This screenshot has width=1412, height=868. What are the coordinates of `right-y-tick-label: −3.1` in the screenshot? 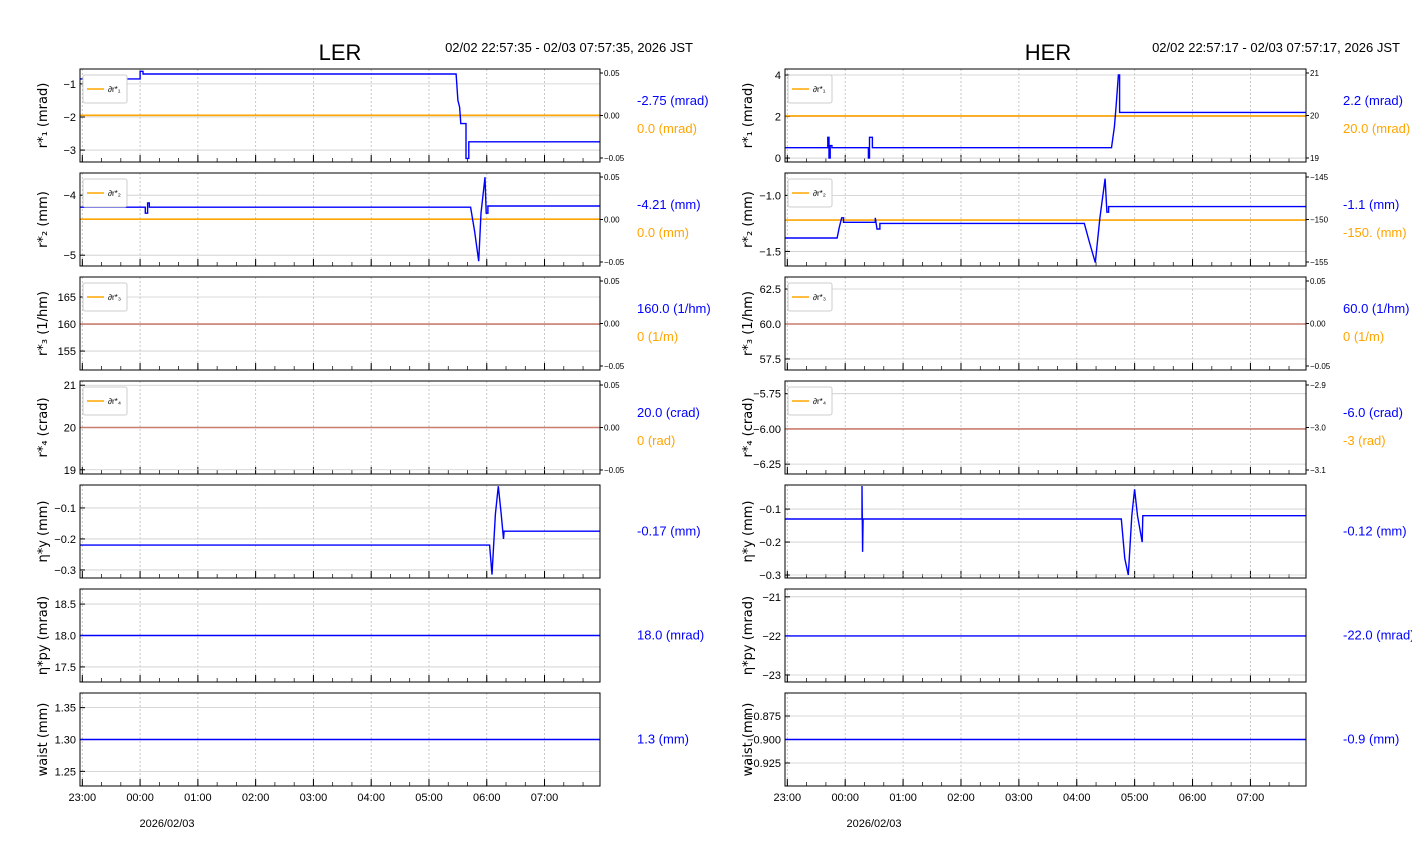 It's located at (1318, 470).